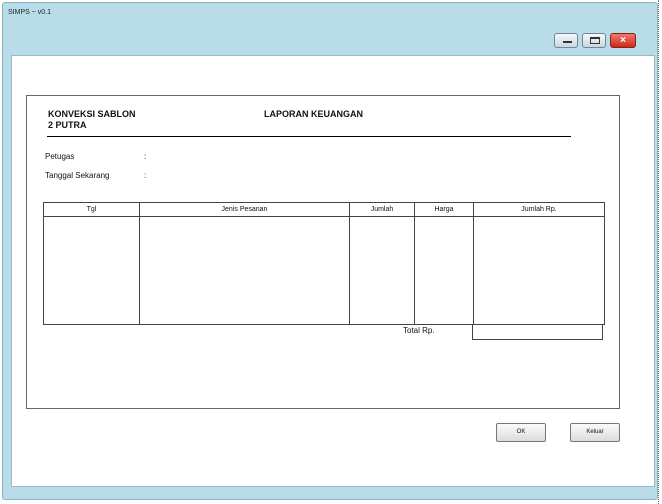 This screenshot has width=662, height=504. What do you see at coordinates (244, 270) in the screenshot?
I see `table-cell-jenis-pesanan` at bounding box center [244, 270].